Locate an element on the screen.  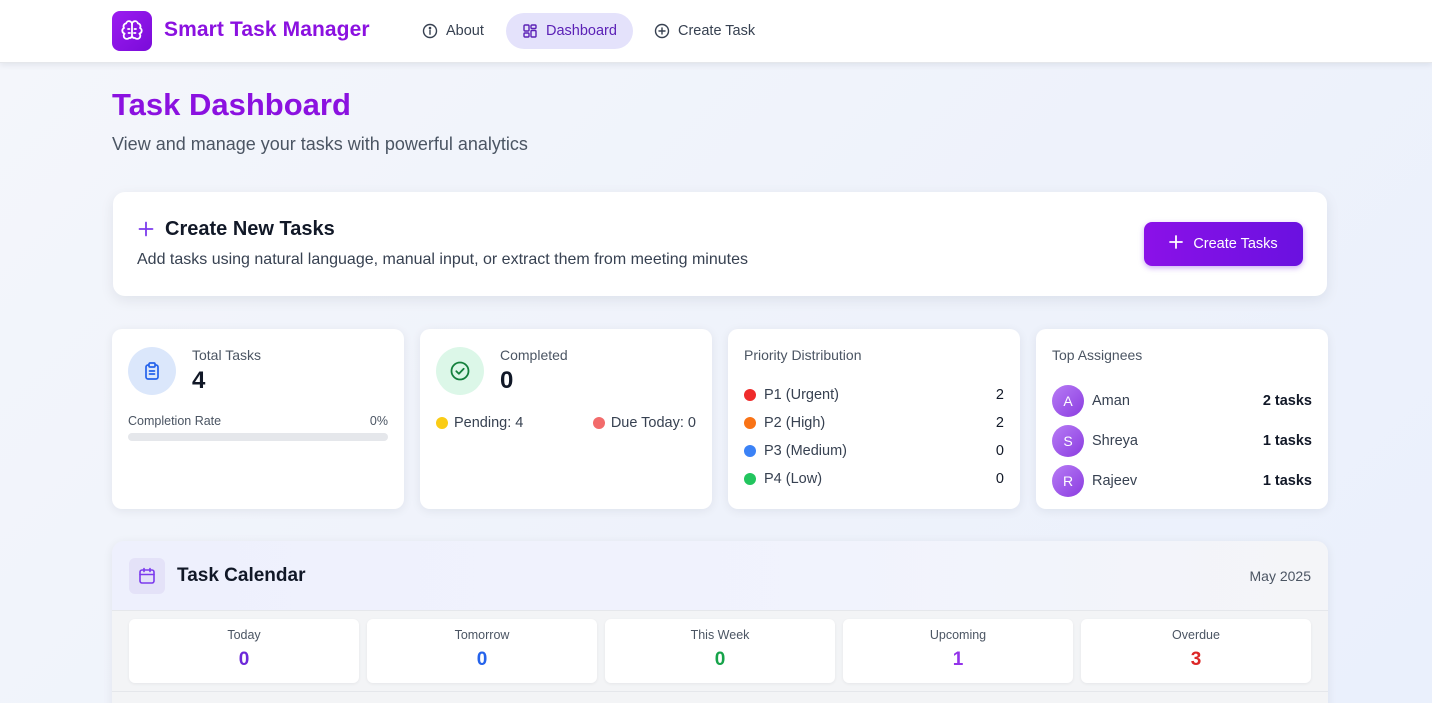
completion-rate-label: Completion Rate is located at coordinates (175, 421).